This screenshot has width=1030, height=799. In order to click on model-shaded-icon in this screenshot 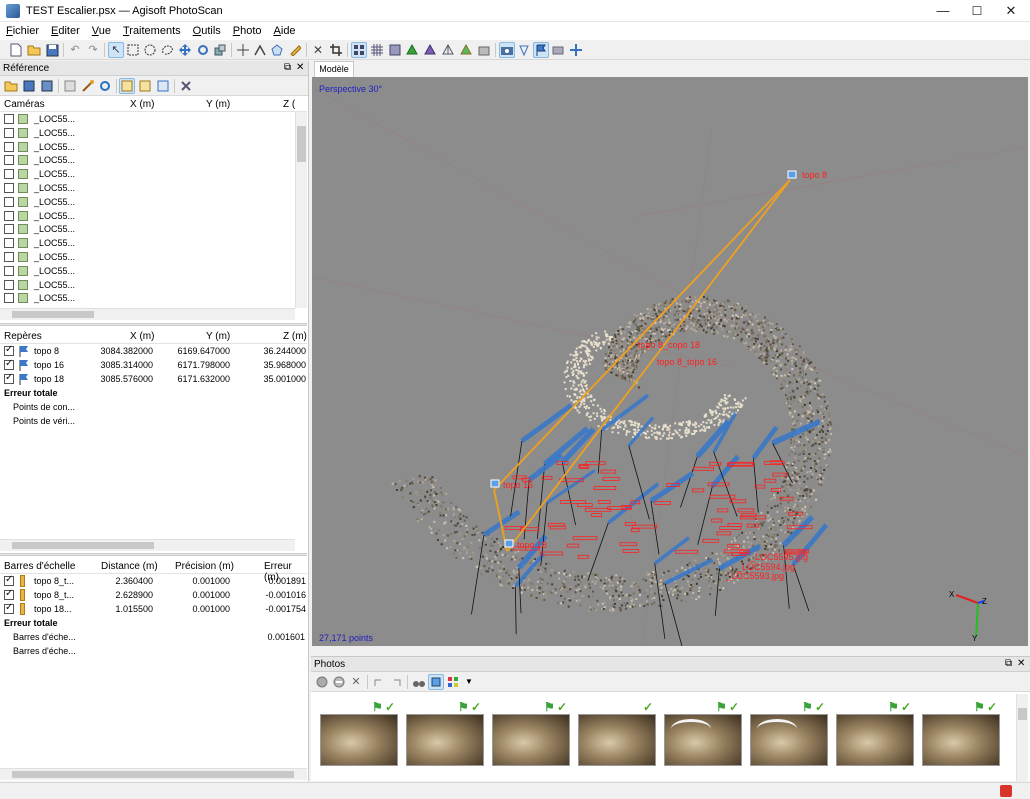, I will do `click(412, 50)`.